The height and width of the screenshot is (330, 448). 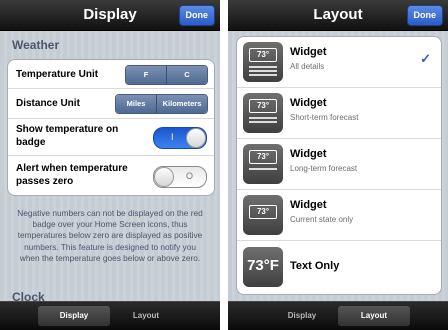 I want to click on layout-option-subtitle: Long-term forecast, so click(x=324, y=168).